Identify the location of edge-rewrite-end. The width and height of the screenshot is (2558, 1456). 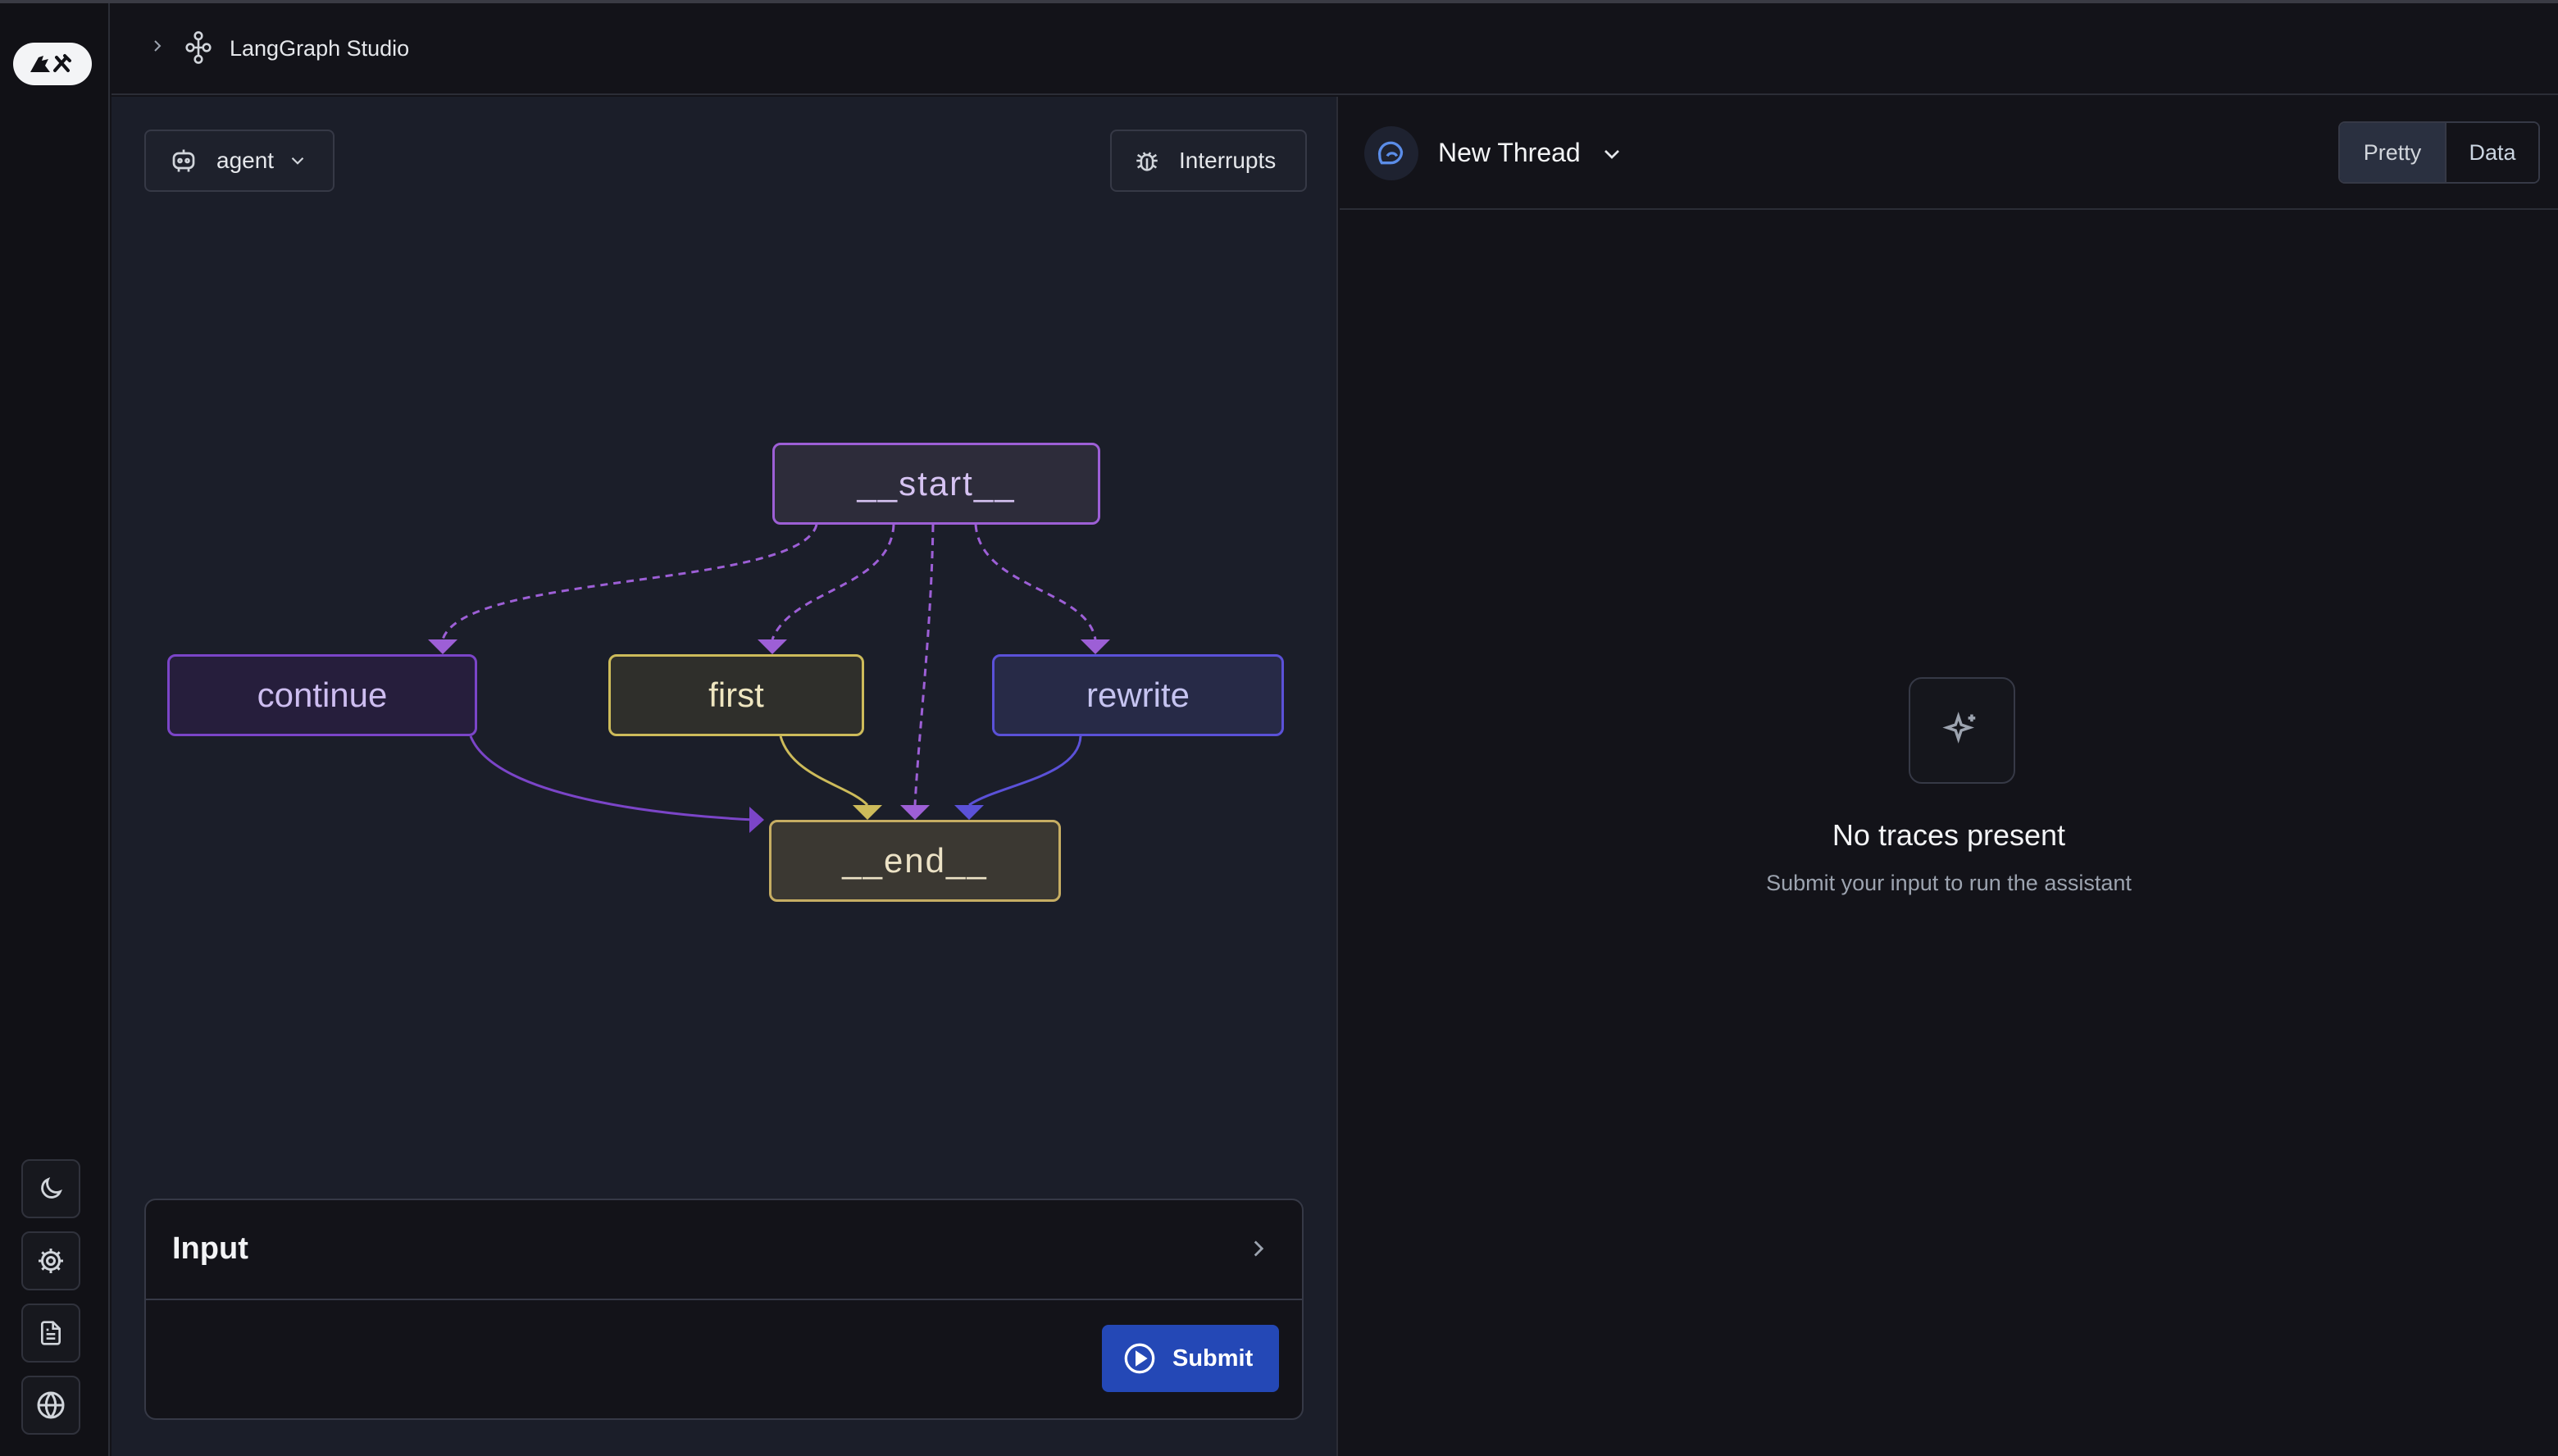
(1025, 771).